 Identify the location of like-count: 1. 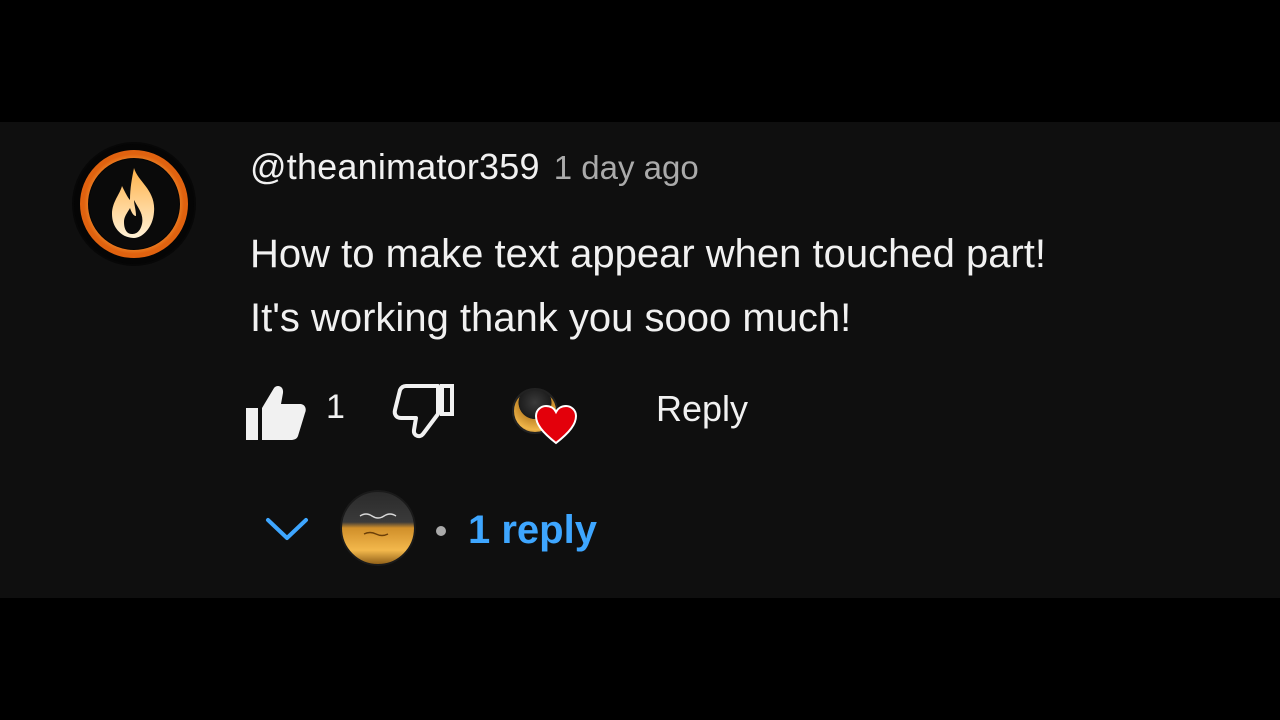
(335, 407).